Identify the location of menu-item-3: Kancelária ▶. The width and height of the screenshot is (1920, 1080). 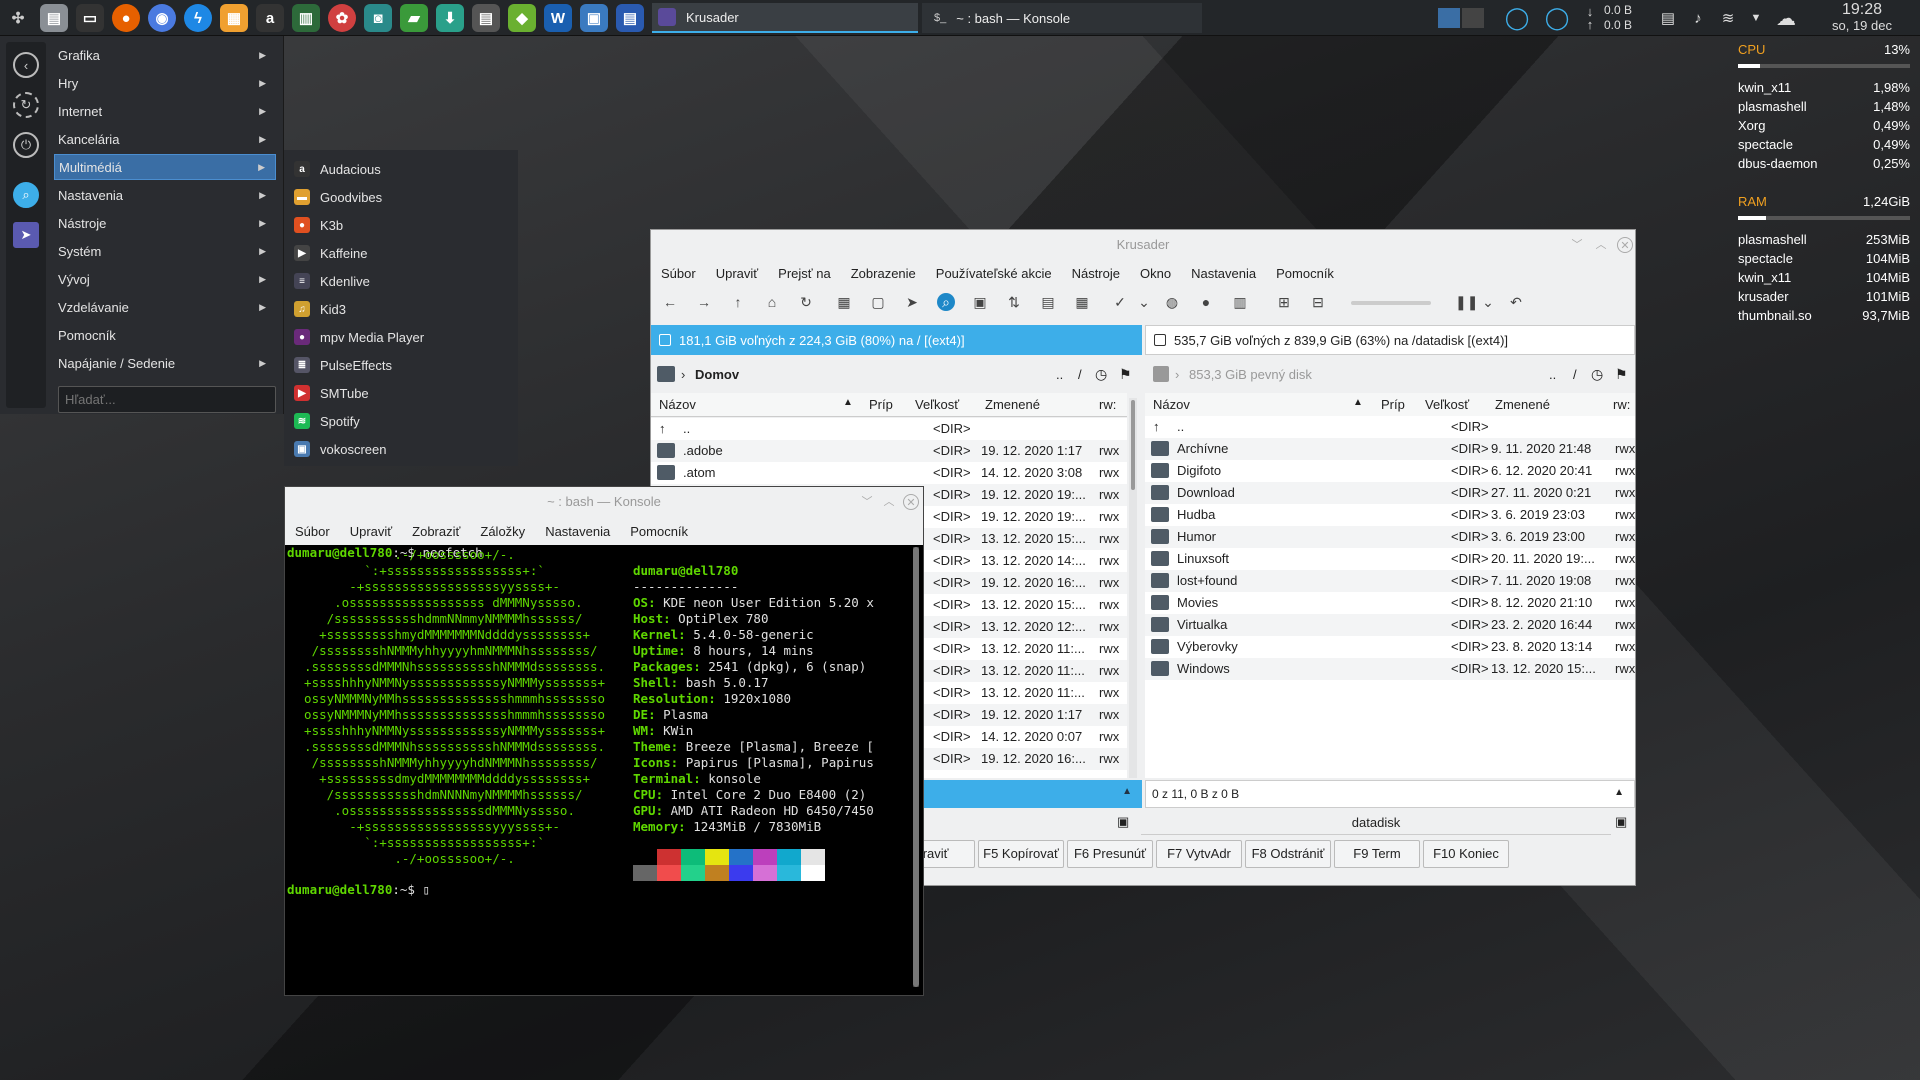
(165, 139).